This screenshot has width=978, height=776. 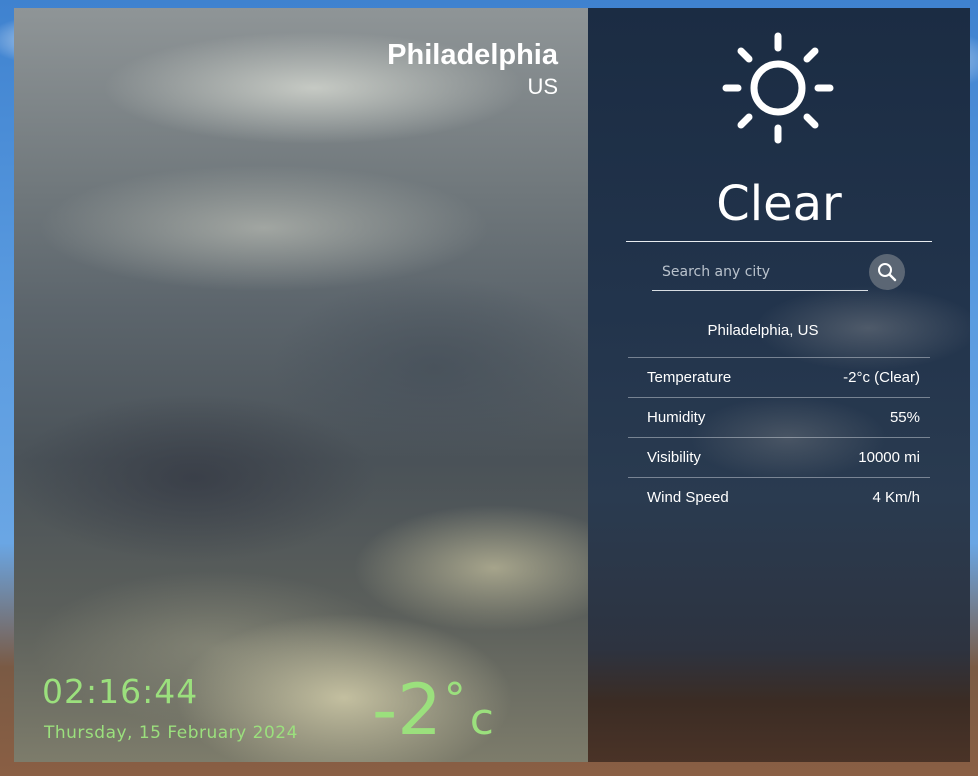 I want to click on detail-value: -2°c (Clear), so click(x=881, y=377).